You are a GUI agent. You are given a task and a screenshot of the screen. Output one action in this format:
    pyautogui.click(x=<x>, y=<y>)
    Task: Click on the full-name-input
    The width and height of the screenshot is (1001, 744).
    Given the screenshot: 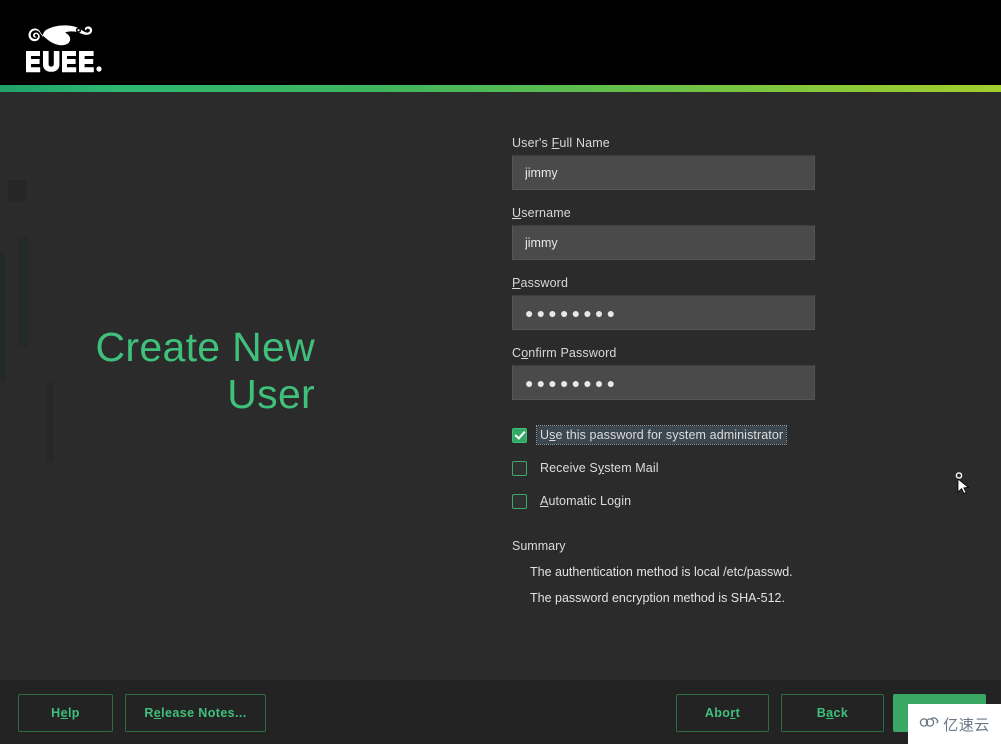 What is the action you would take?
    pyautogui.click(x=663, y=172)
    